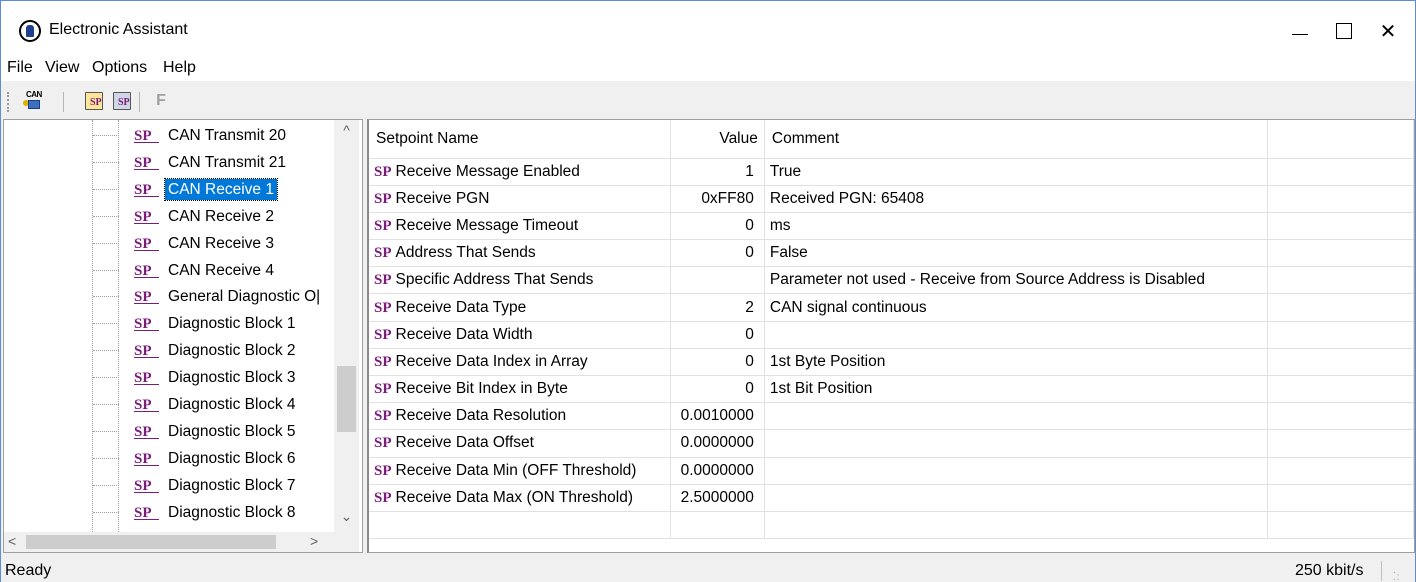 The height and width of the screenshot is (582, 1416). Describe the element at coordinates (891, 199) in the screenshot. I see `table-row: SP Receive PGN 0xFF80 Received PGN: 65408` at that location.